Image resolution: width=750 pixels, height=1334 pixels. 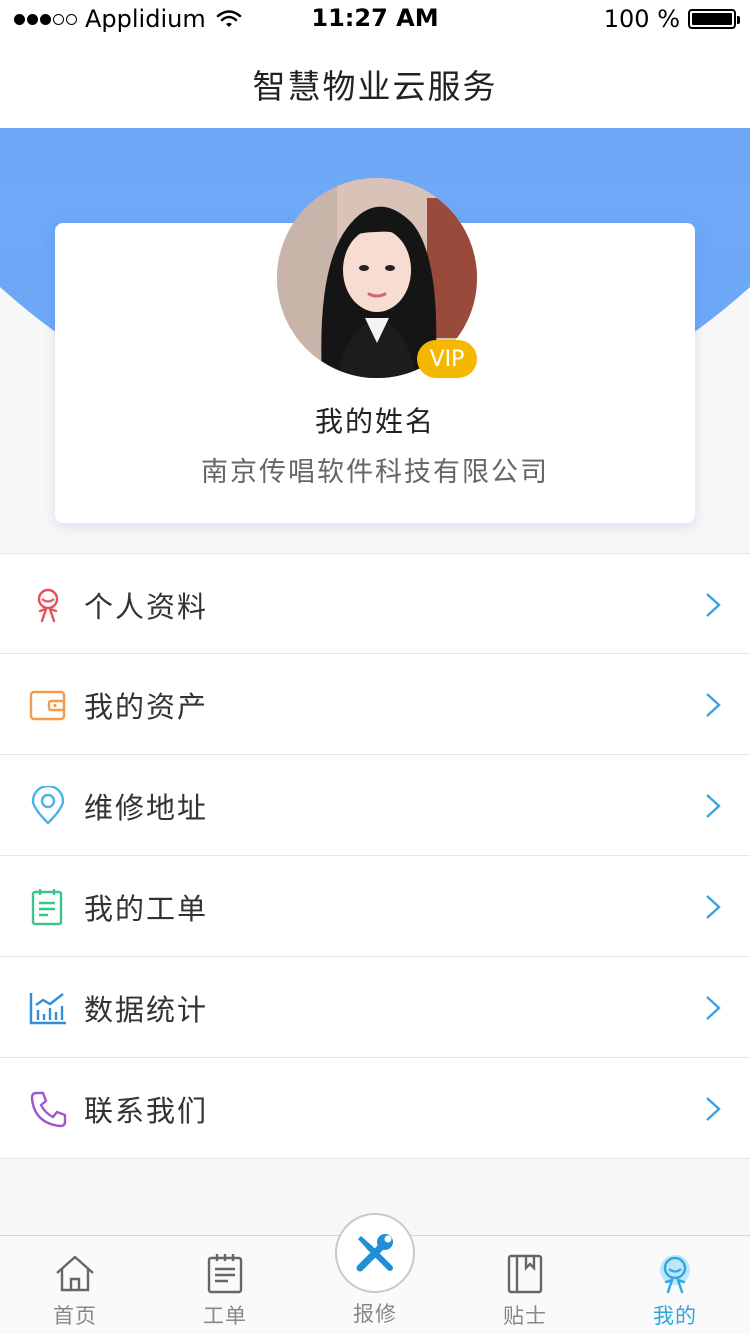 What do you see at coordinates (375, 805) in the screenshot?
I see `menu-item-repair-address: 维修地址` at bounding box center [375, 805].